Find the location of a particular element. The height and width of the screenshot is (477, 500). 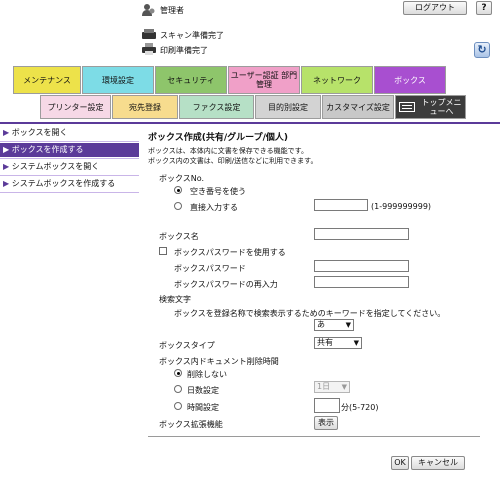

header-divider is located at coordinates (250, 123).